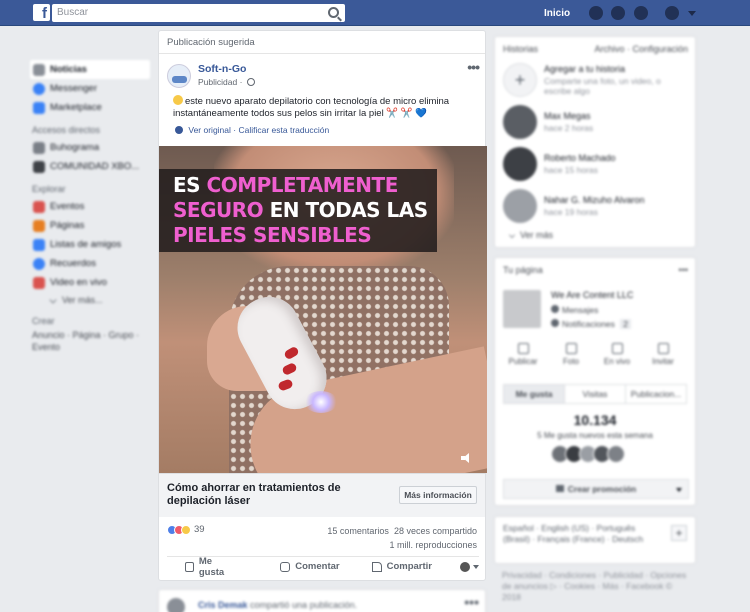 This screenshot has width=750, height=612. Describe the element at coordinates (618, 13) in the screenshot. I see `messages-icon` at that location.